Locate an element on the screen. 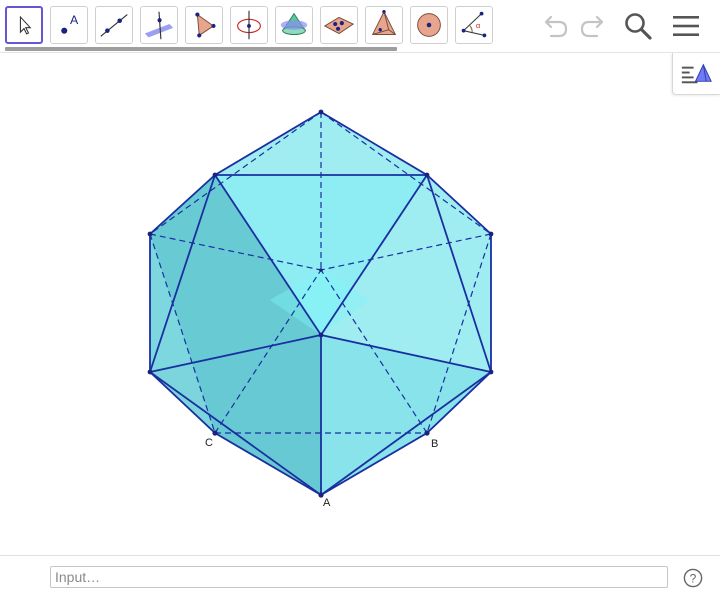 The width and height of the screenshot is (720, 601). polygon-tool-button is located at coordinates (204, 25).